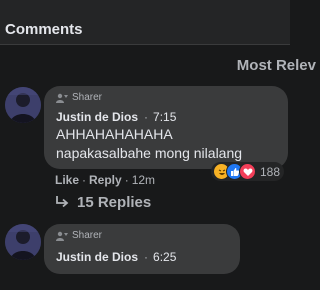  What do you see at coordinates (44, 29) in the screenshot?
I see `page-title: Comments` at bounding box center [44, 29].